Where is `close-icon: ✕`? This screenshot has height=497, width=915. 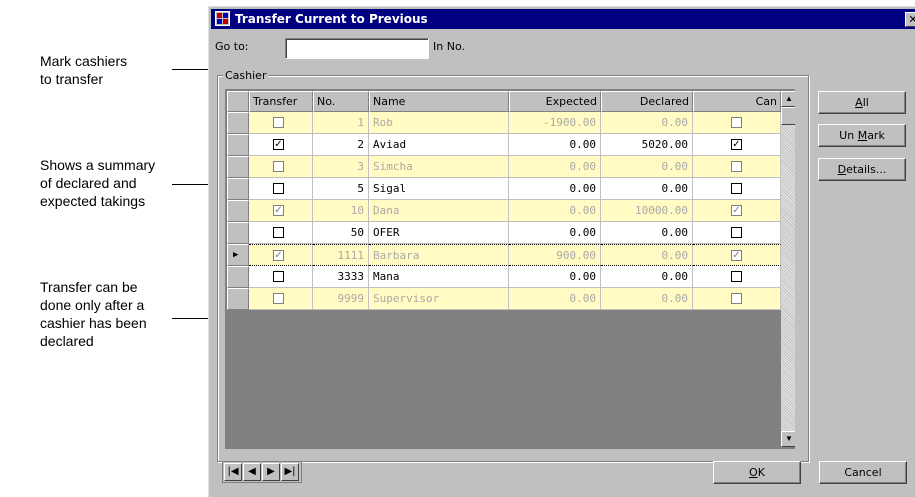 close-icon: ✕ is located at coordinates (910, 19).